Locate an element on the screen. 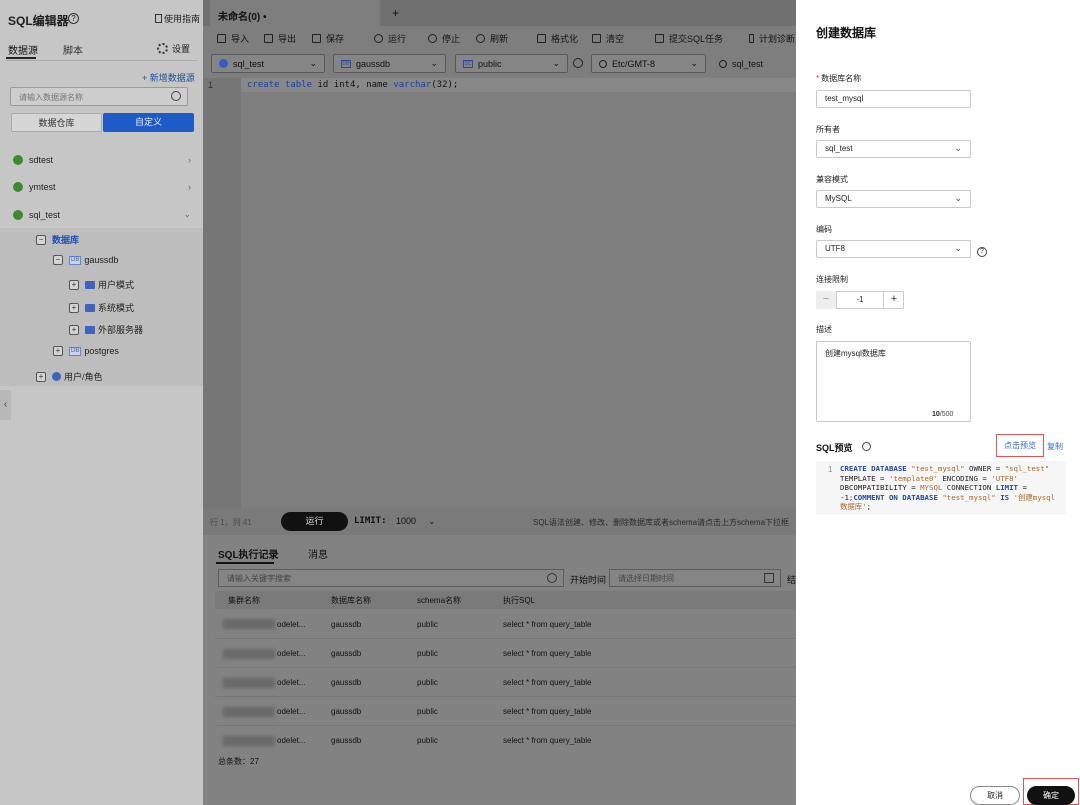 Image resolution: width=1080 pixels, height=805 pixels. tree-node-postgres: + DB postgres is located at coordinates (86, 351).